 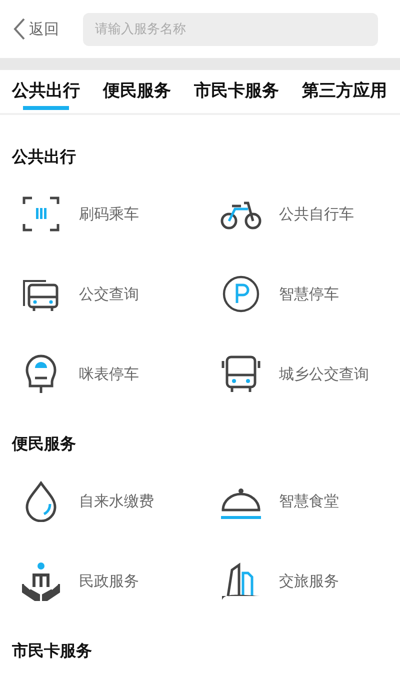 What do you see at coordinates (300, 501) in the screenshot?
I see `service-item: 智慧食堂` at bounding box center [300, 501].